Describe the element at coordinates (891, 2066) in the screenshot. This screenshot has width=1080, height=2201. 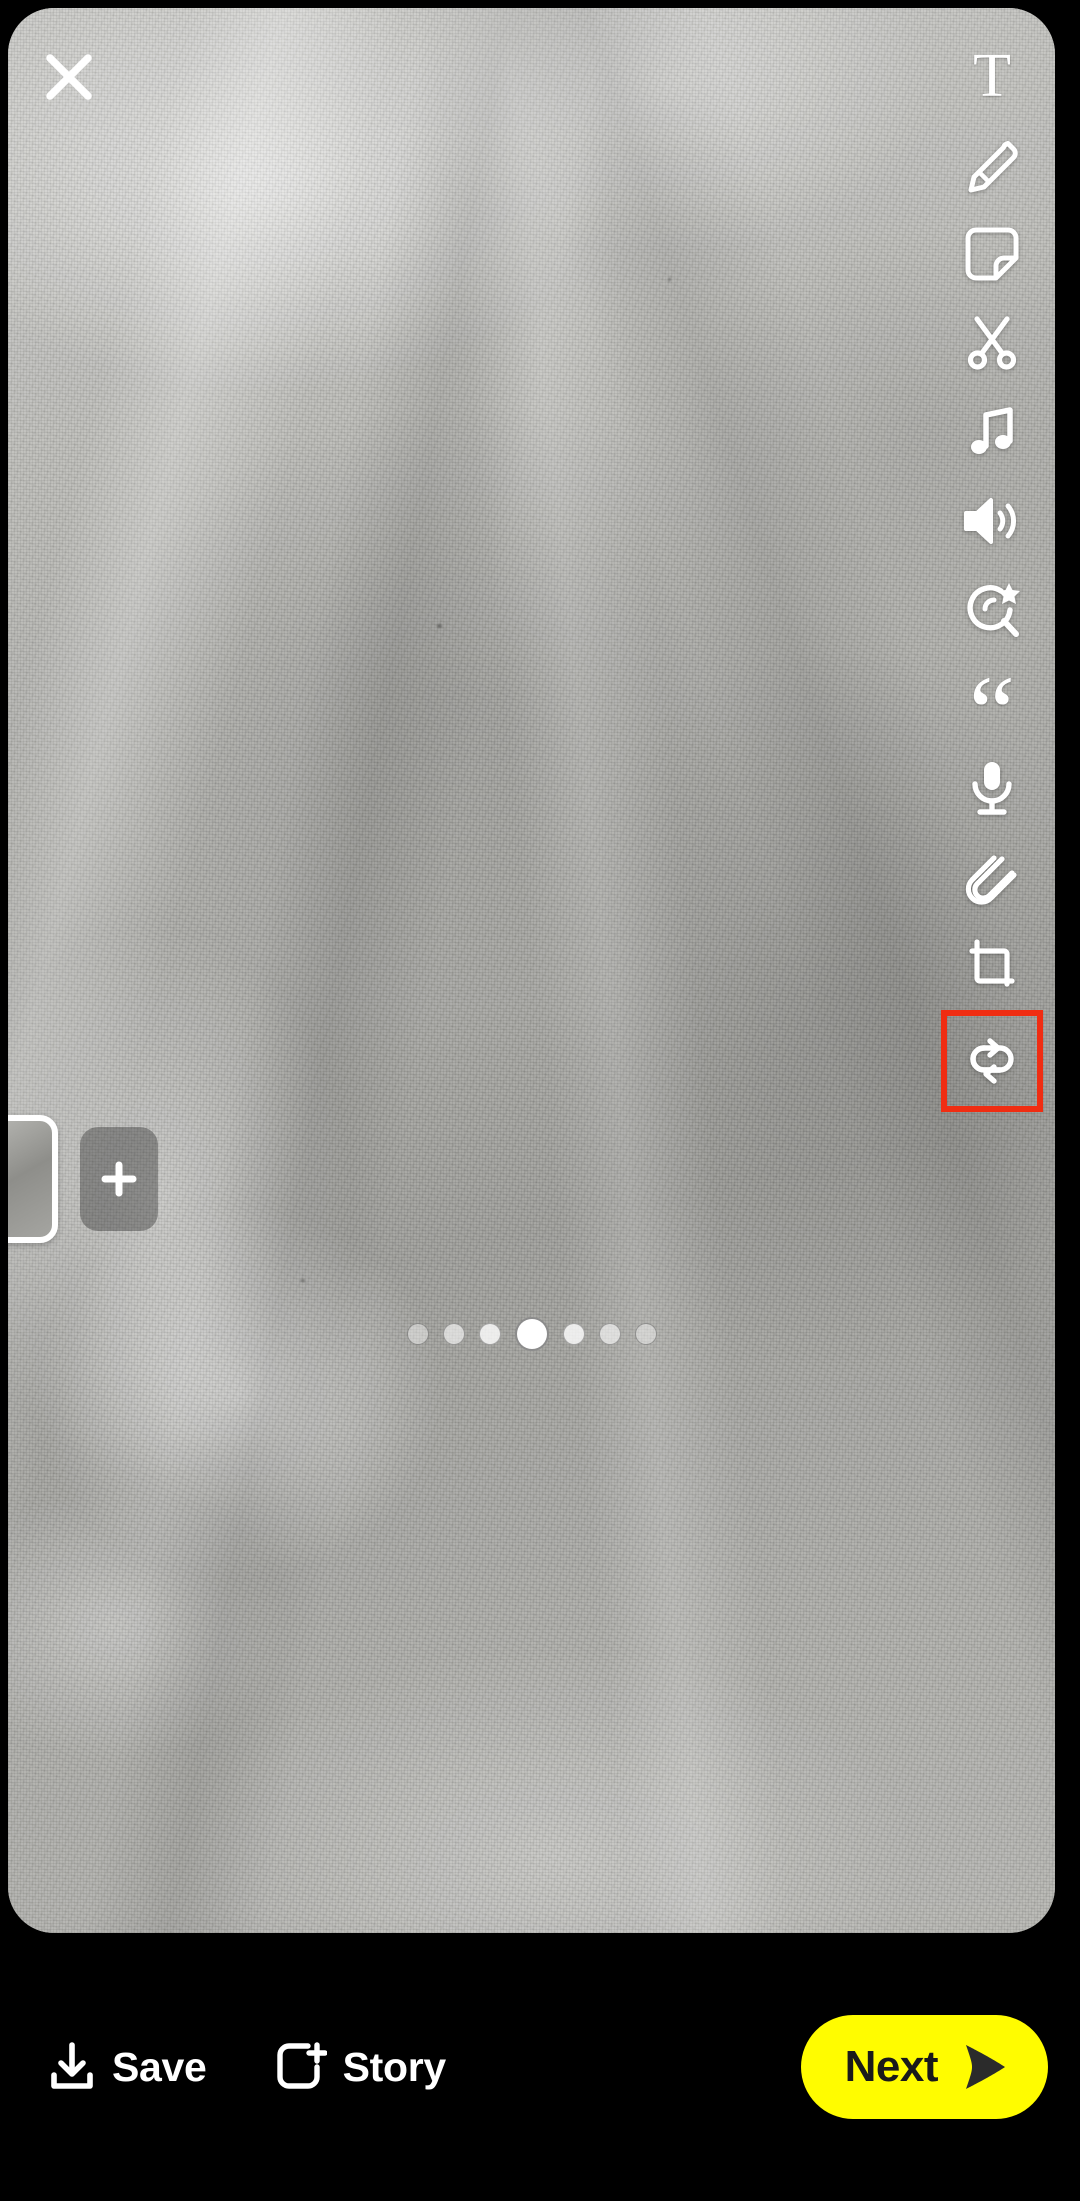
I see `next-label: Next` at that location.